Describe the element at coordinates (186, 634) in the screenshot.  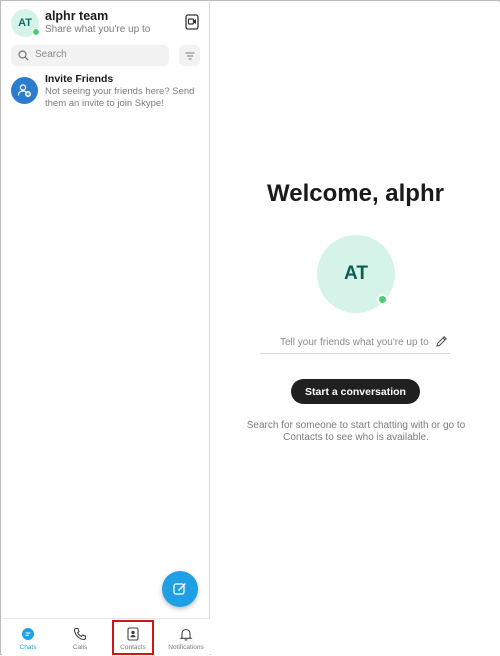
I see `bell-icon` at that location.